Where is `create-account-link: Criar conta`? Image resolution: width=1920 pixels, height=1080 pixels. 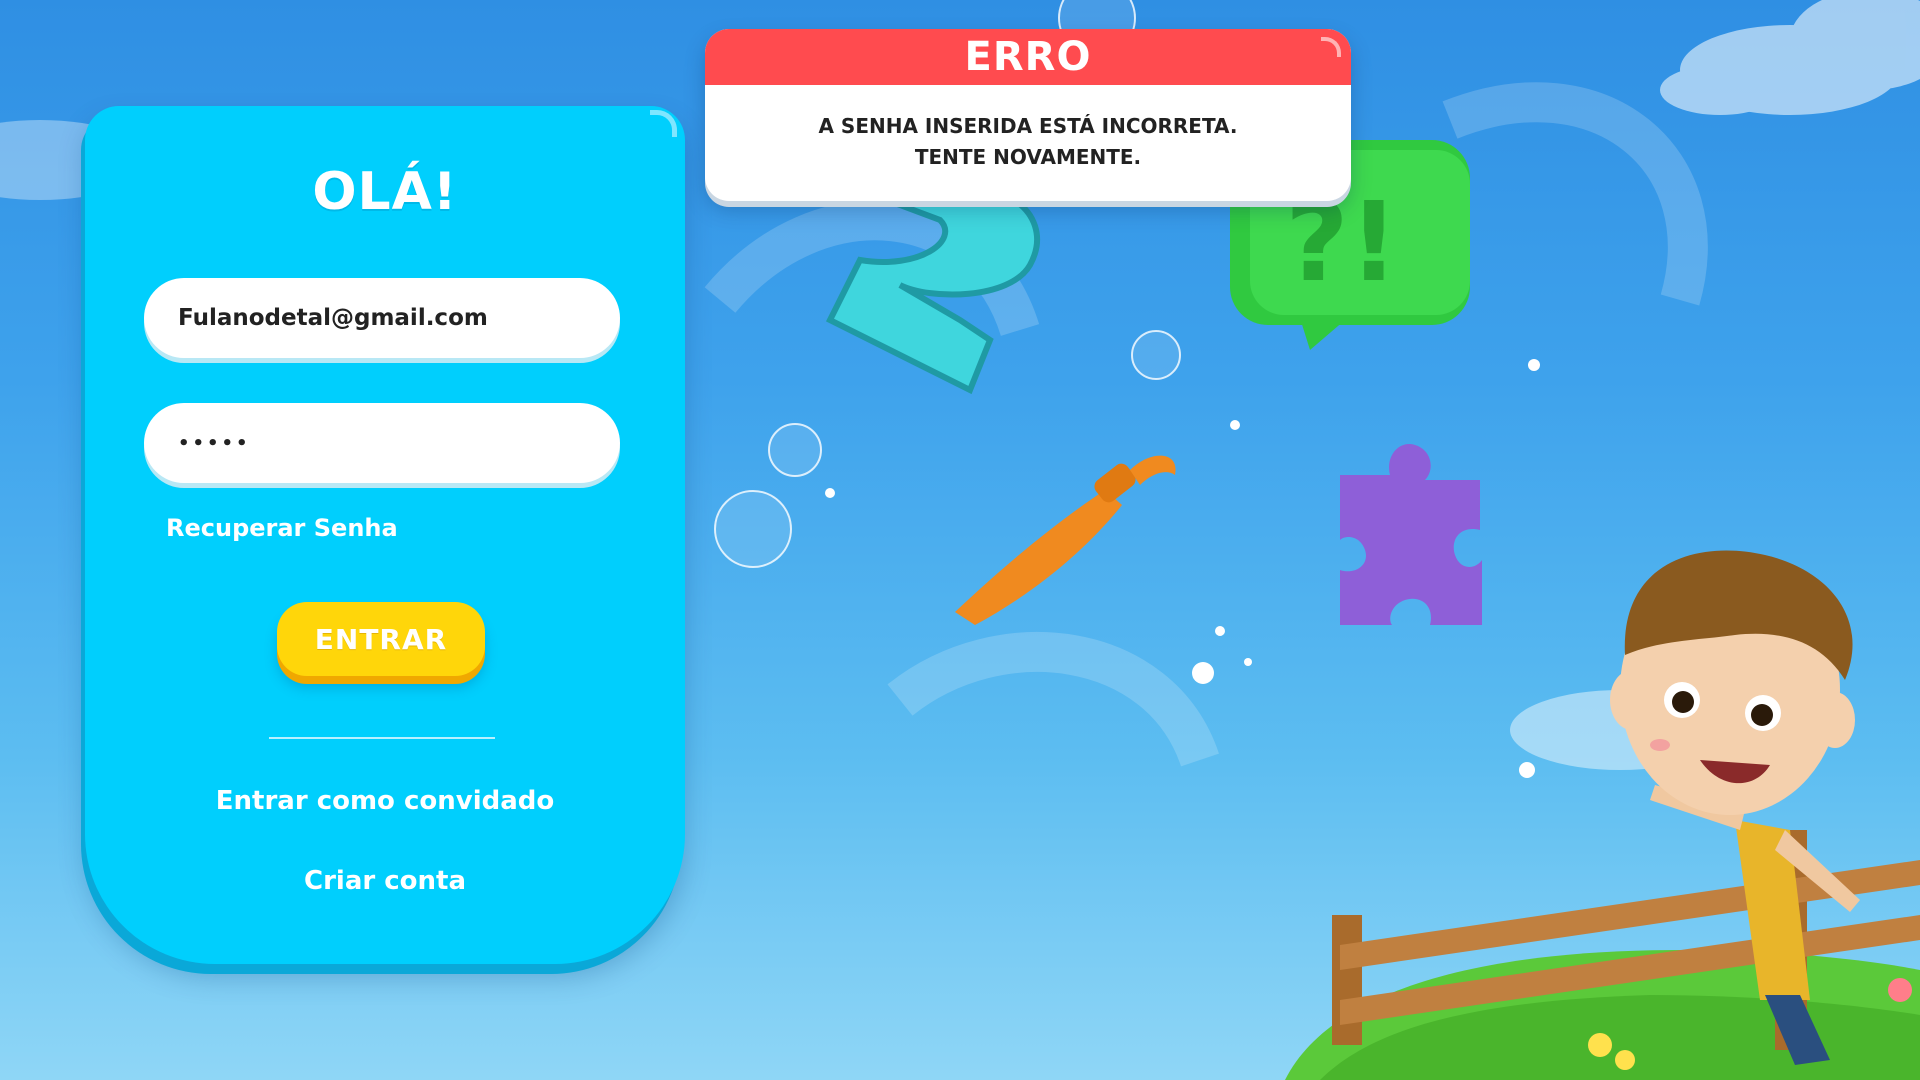
create-account-link: Criar conta is located at coordinates (385, 881).